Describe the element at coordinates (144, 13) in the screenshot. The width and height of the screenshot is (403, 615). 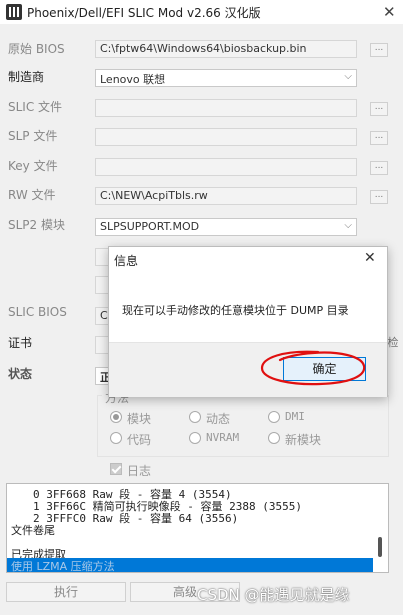
I see `window-title: Phoenix/Dell/EFI SLIC Mod v2.66 汉化版` at that location.